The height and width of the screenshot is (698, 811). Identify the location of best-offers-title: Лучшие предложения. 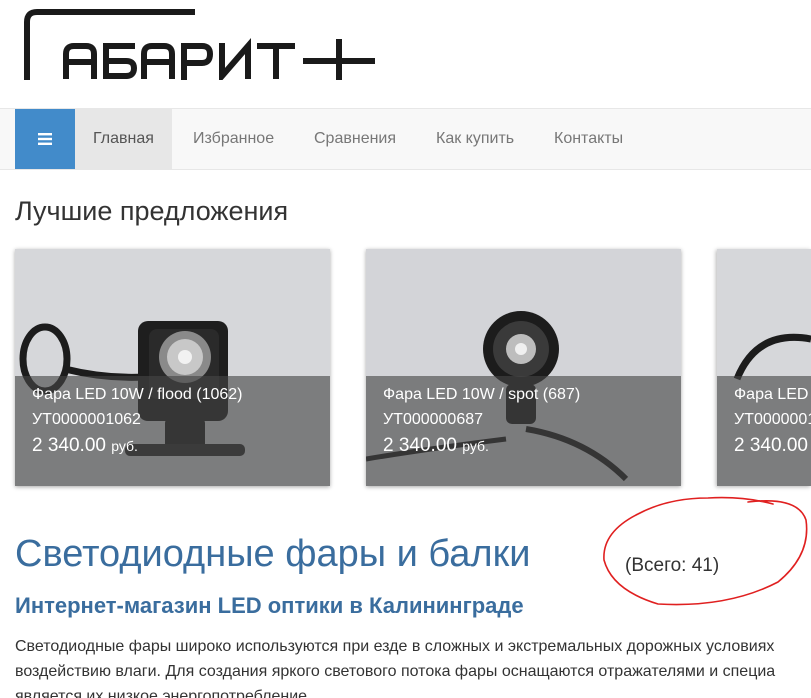
(152, 211).